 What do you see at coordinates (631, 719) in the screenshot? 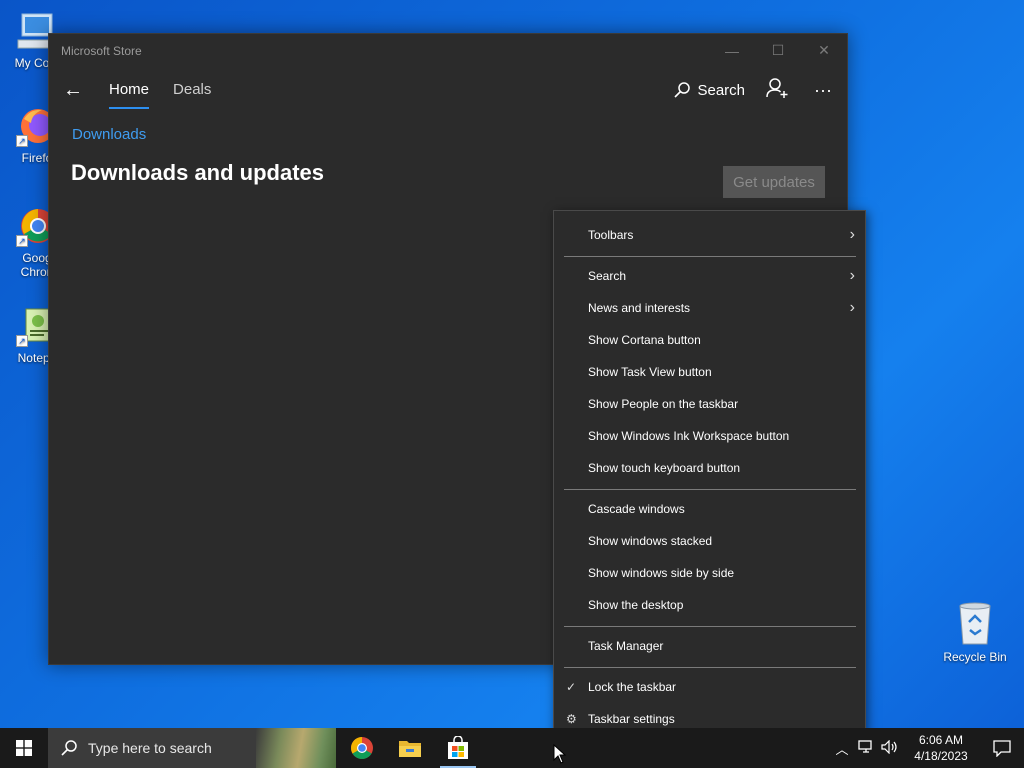
I see `menu-item-label: Taskbar settings` at bounding box center [631, 719].